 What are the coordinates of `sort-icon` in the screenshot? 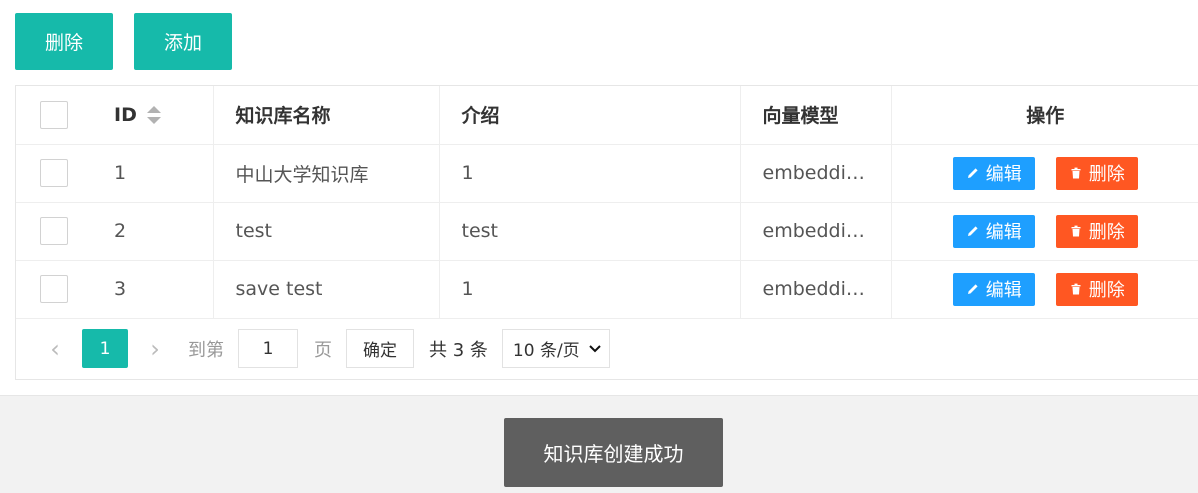 It's located at (153, 115).